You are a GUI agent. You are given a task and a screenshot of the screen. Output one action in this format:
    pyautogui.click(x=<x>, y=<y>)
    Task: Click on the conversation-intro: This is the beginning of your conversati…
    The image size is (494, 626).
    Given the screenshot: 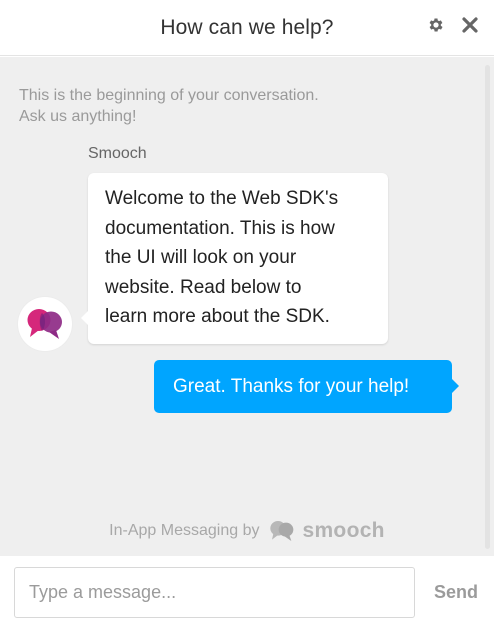 What is the action you would take?
    pyautogui.click(x=209, y=106)
    